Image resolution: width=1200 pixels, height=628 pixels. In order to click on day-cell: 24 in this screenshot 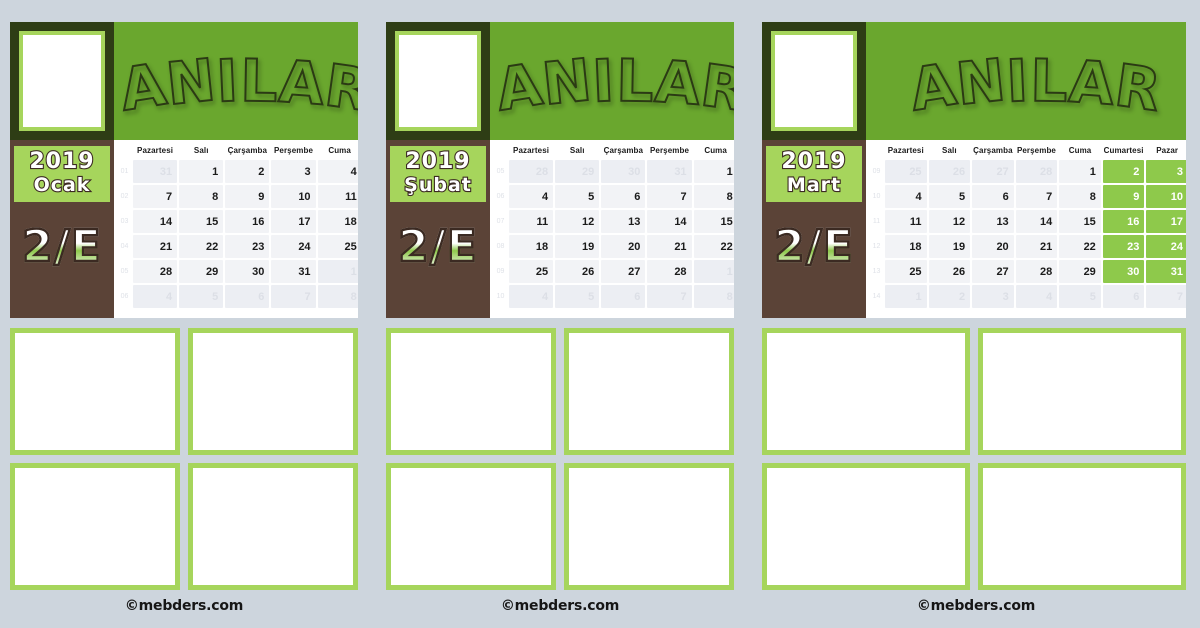, I will do `click(293, 246)`.